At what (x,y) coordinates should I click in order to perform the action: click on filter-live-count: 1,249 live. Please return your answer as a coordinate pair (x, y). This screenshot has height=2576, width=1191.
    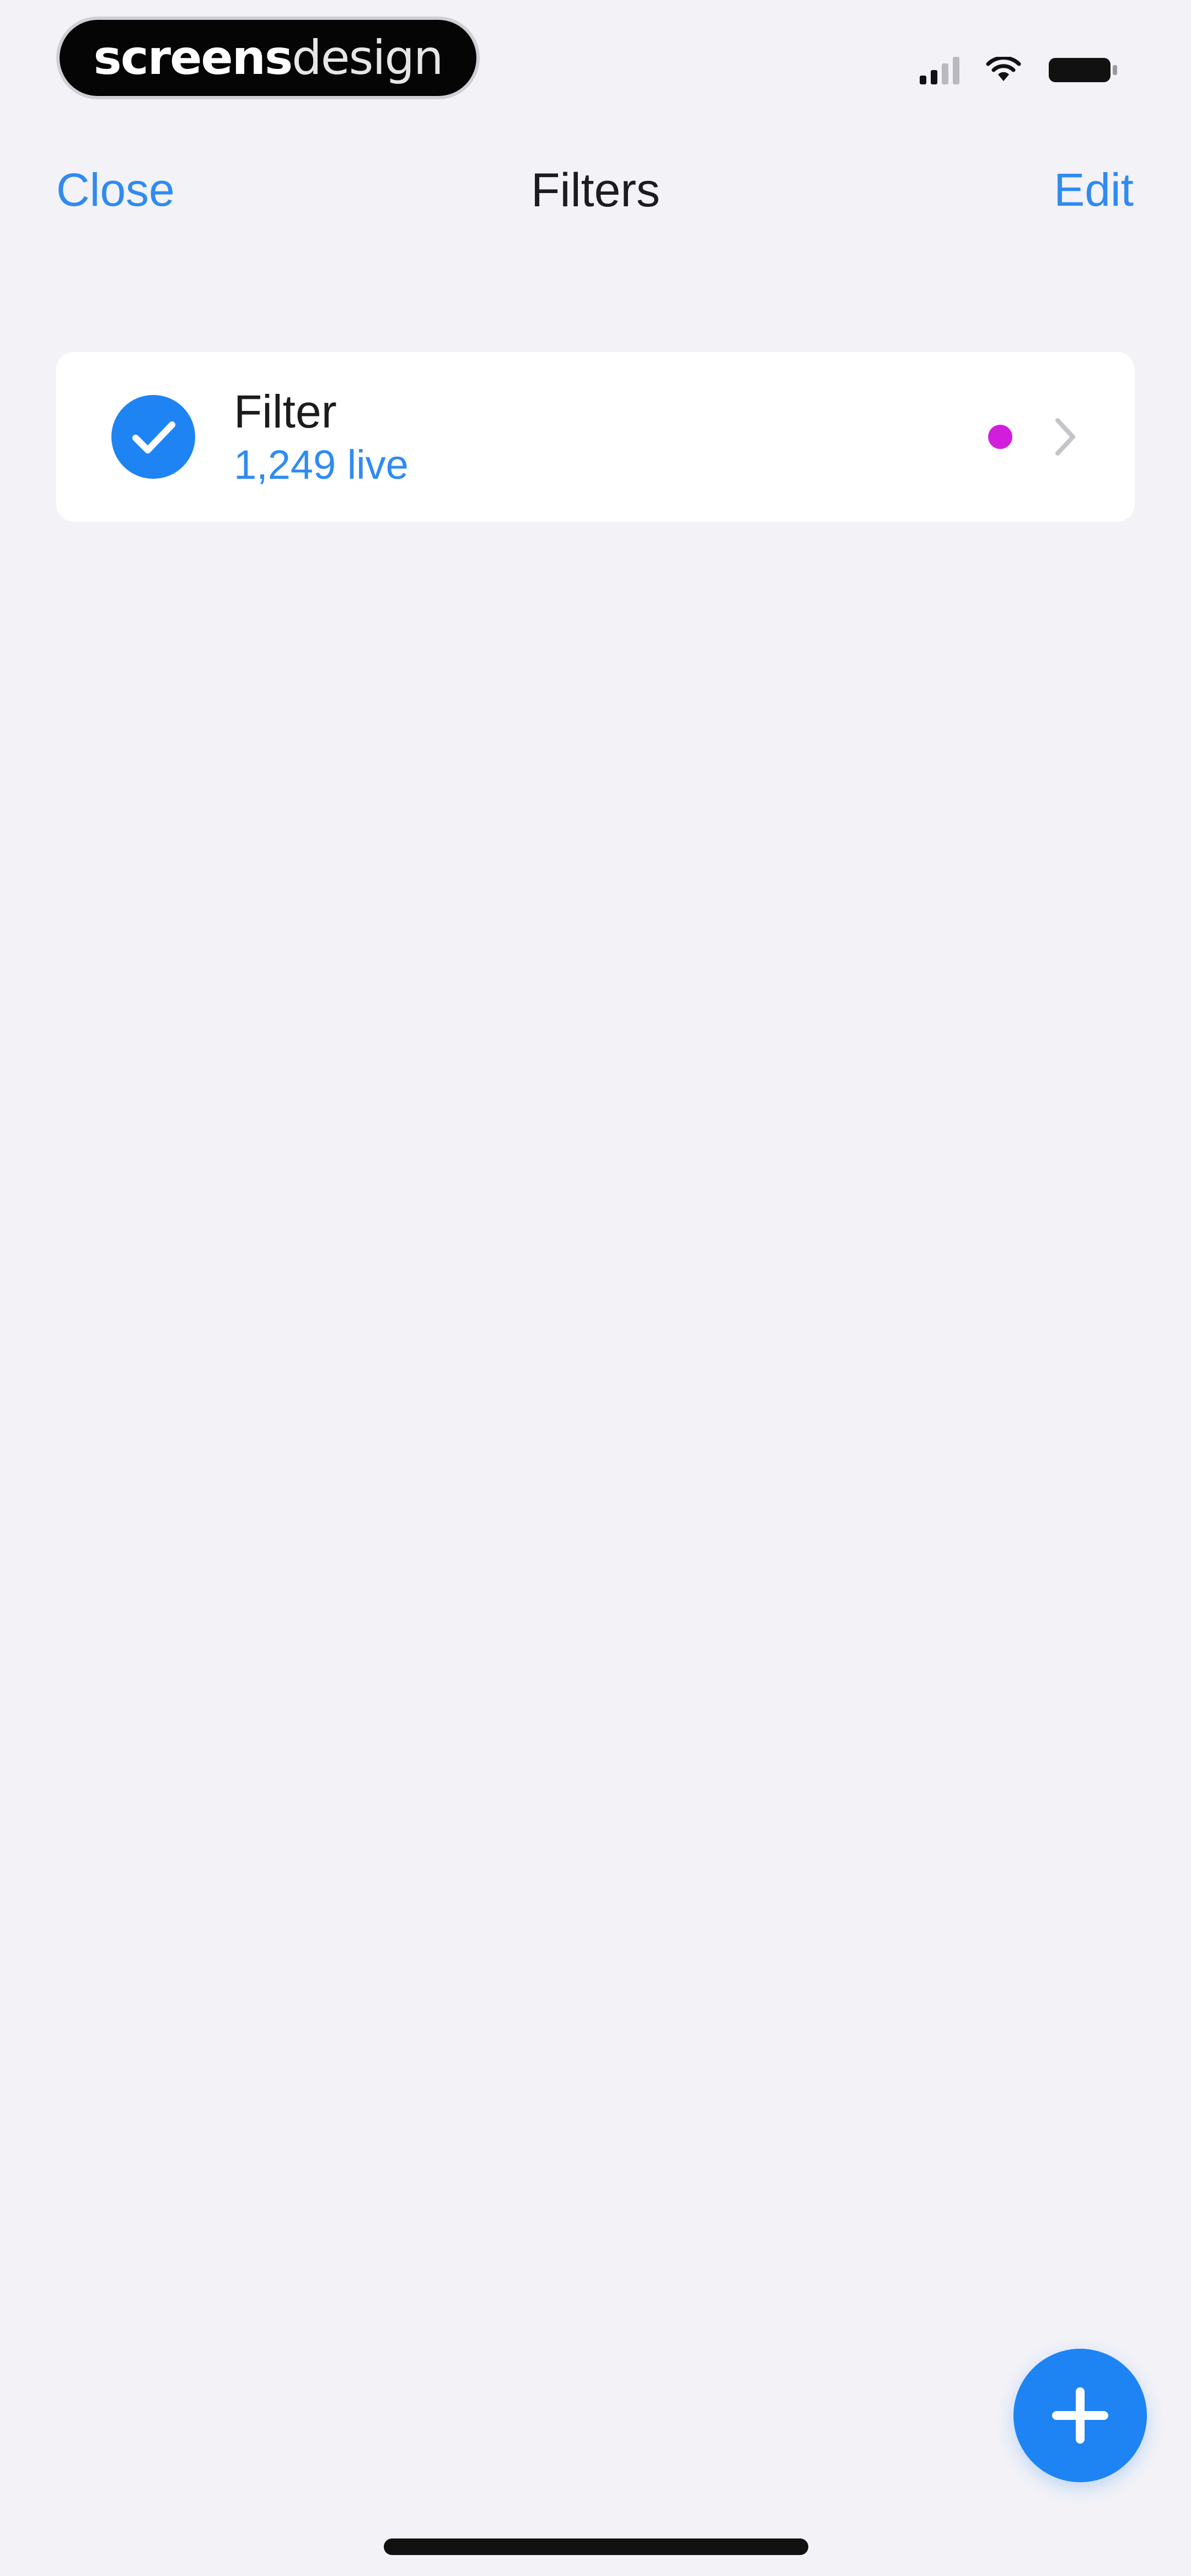
    Looking at the image, I should click on (321, 465).